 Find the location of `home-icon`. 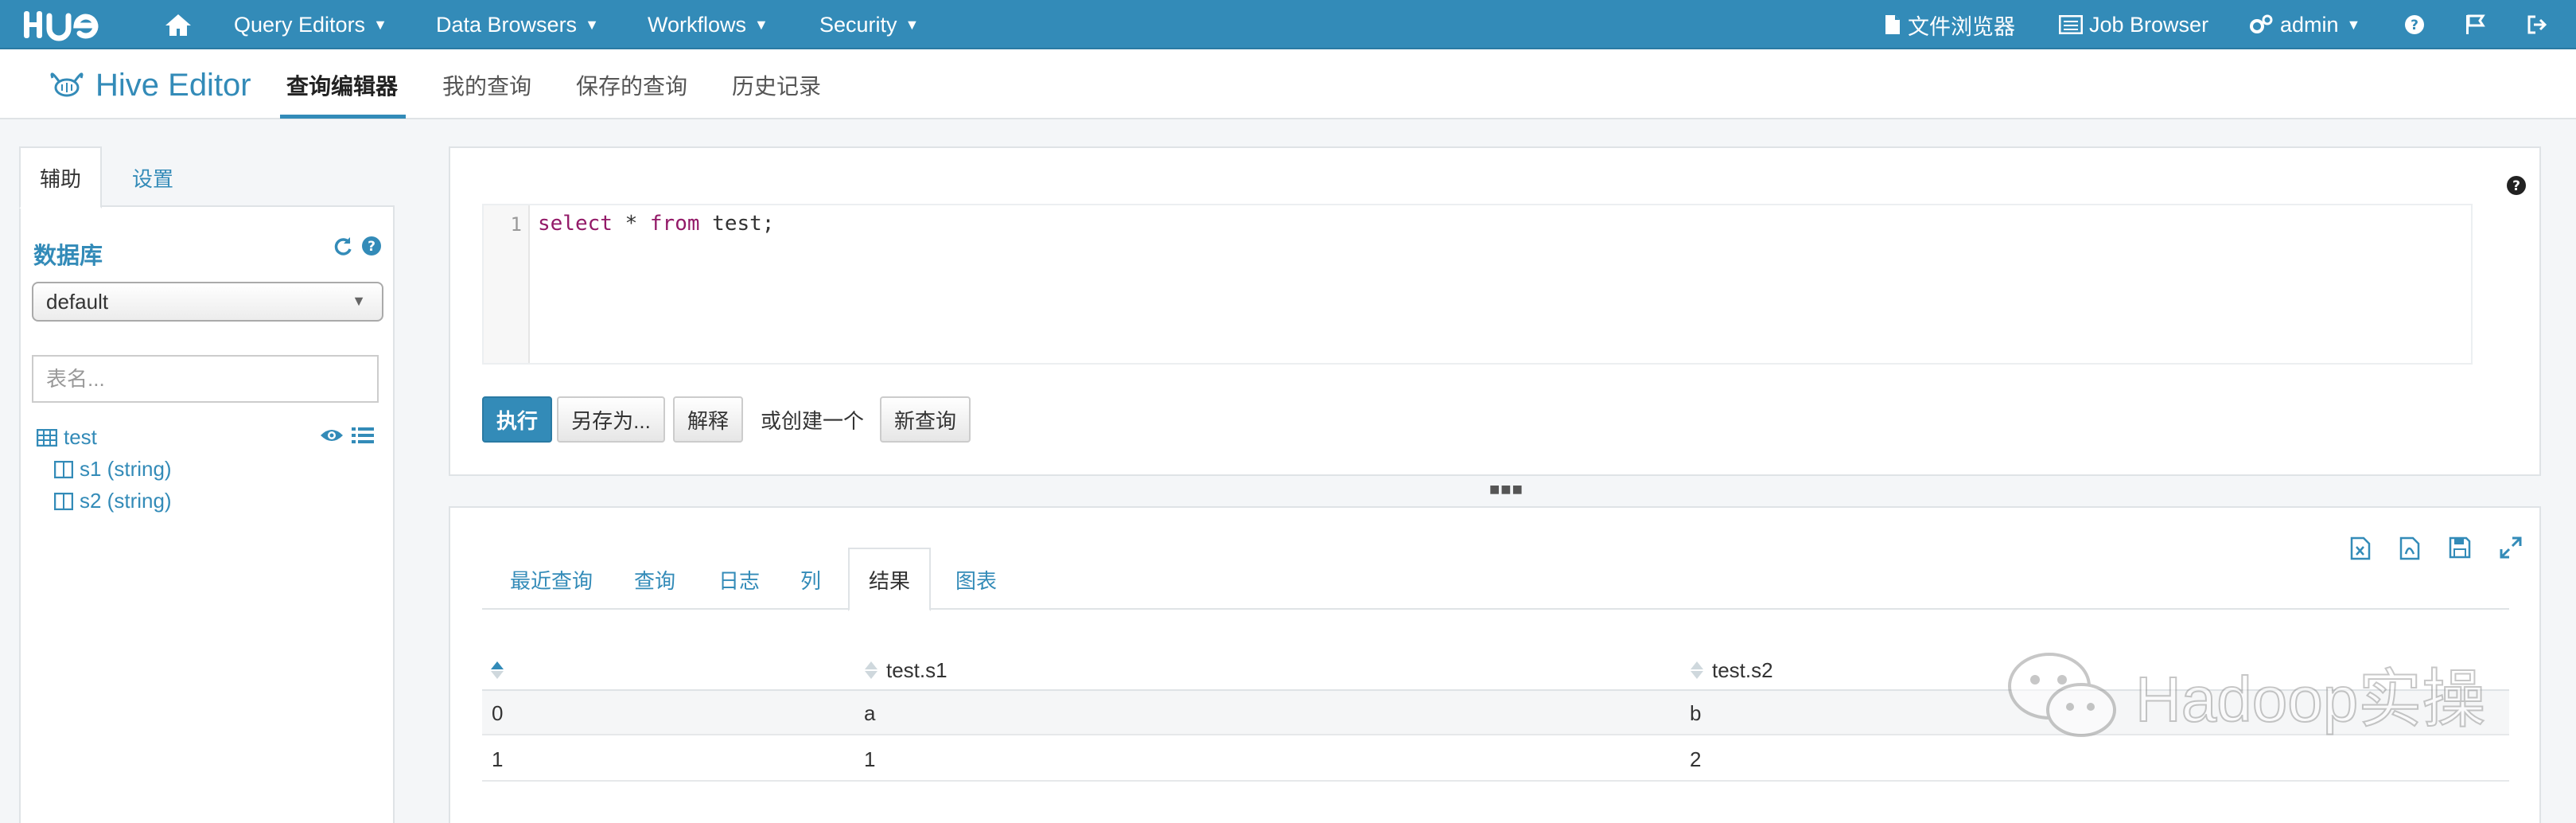

home-icon is located at coordinates (179, 24).